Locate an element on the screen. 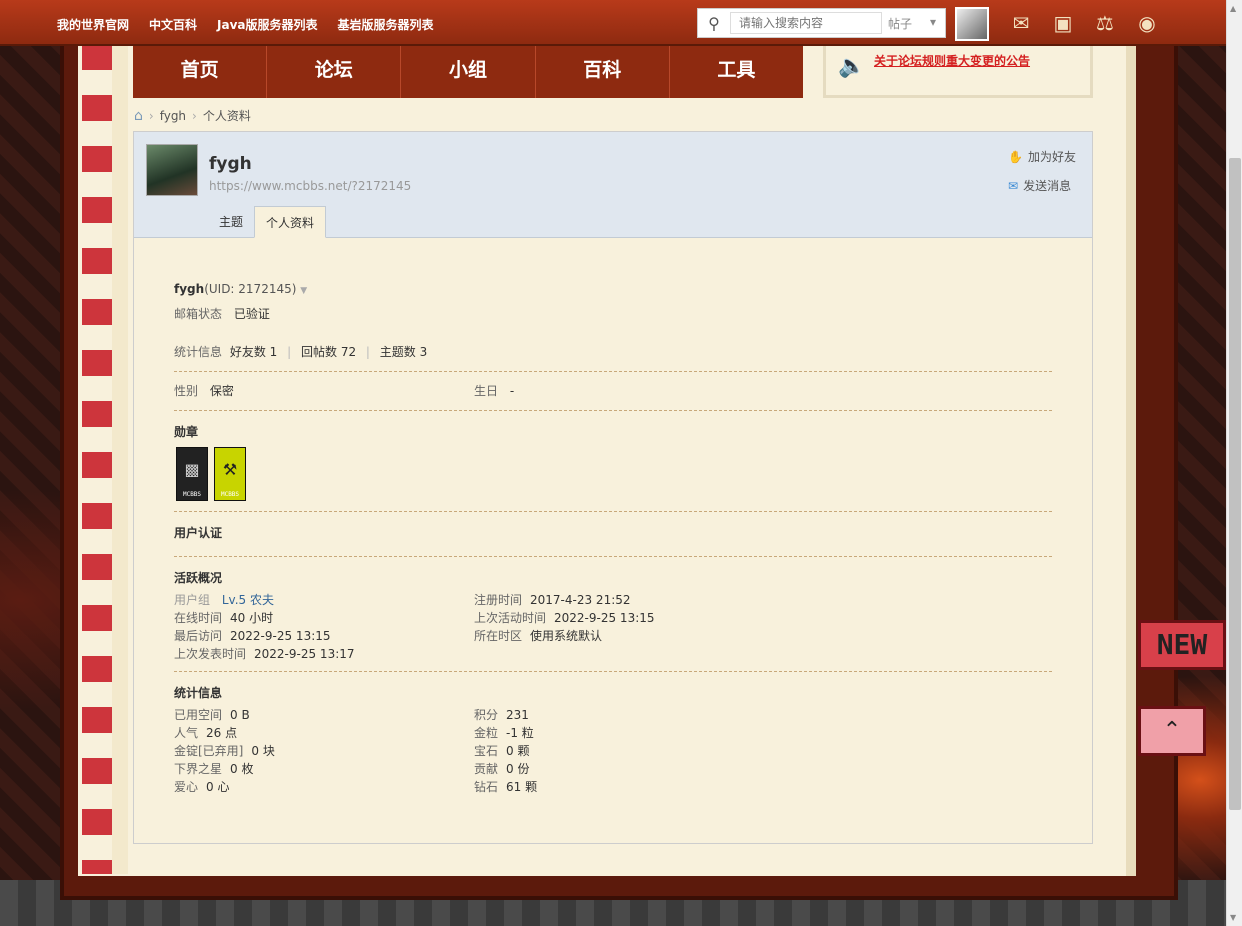  medal-badge: ⚒ MCBBS is located at coordinates (230, 474).